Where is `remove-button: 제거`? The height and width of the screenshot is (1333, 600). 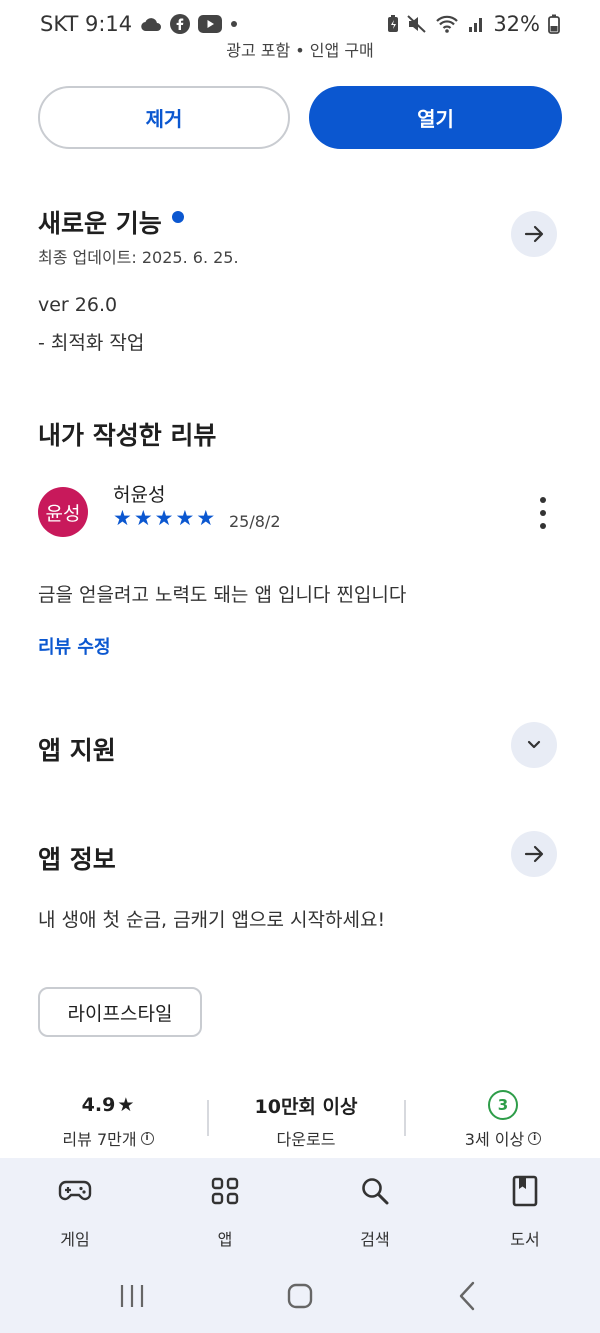 remove-button: 제거 is located at coordinates (164, 117).